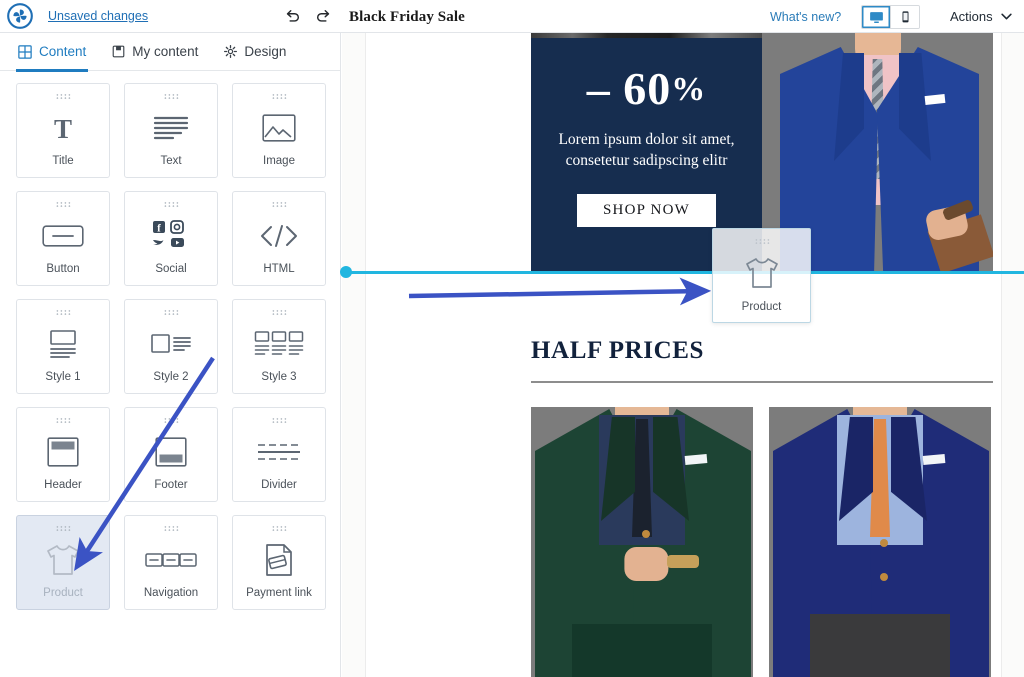 This screenshot has width=1024, height=677. Describe the element at coordinates (63, 160) in the screenshot. I see `block-label: Title` at that location.